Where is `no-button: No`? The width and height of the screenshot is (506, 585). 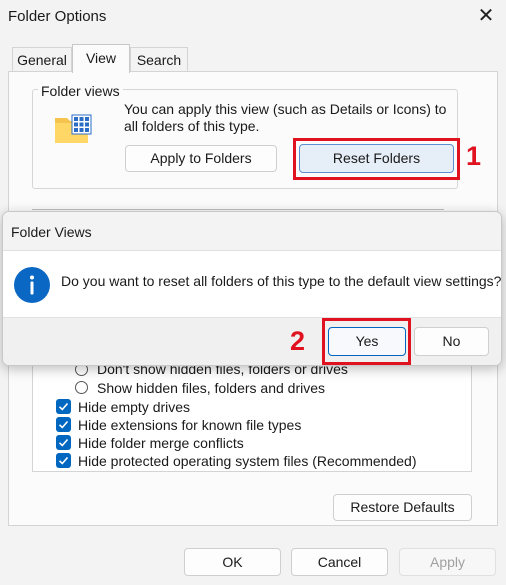 no-button: No is located at coordinates (451, 341).